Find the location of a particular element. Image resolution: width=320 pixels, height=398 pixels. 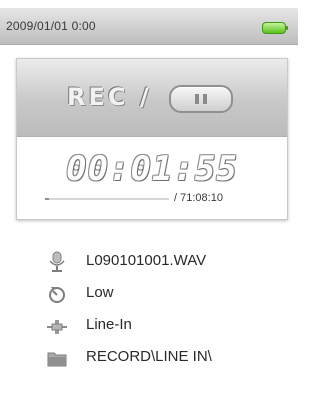

list-item-filename: L090101001.WAV is located at coordinates (166, 262).